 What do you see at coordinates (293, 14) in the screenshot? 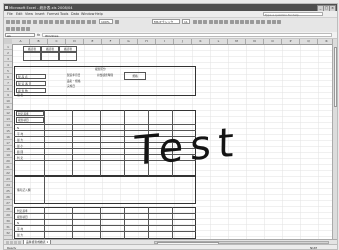
I see `help-search-input: Type a question for help` at bounding box center [293, 14].